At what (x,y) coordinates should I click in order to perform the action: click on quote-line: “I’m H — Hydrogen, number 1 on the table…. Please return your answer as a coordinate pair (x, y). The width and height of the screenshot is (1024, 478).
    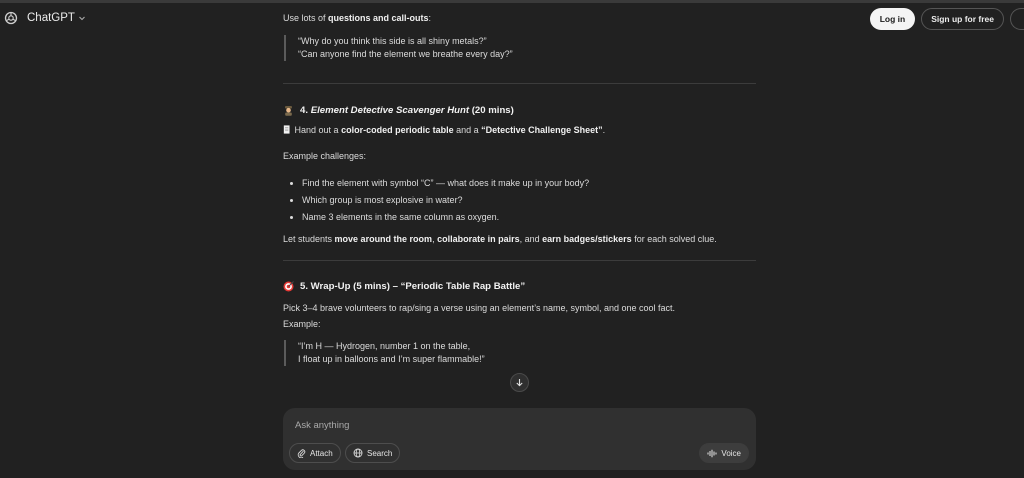
    Looking at the image, I should click on (384, 346).